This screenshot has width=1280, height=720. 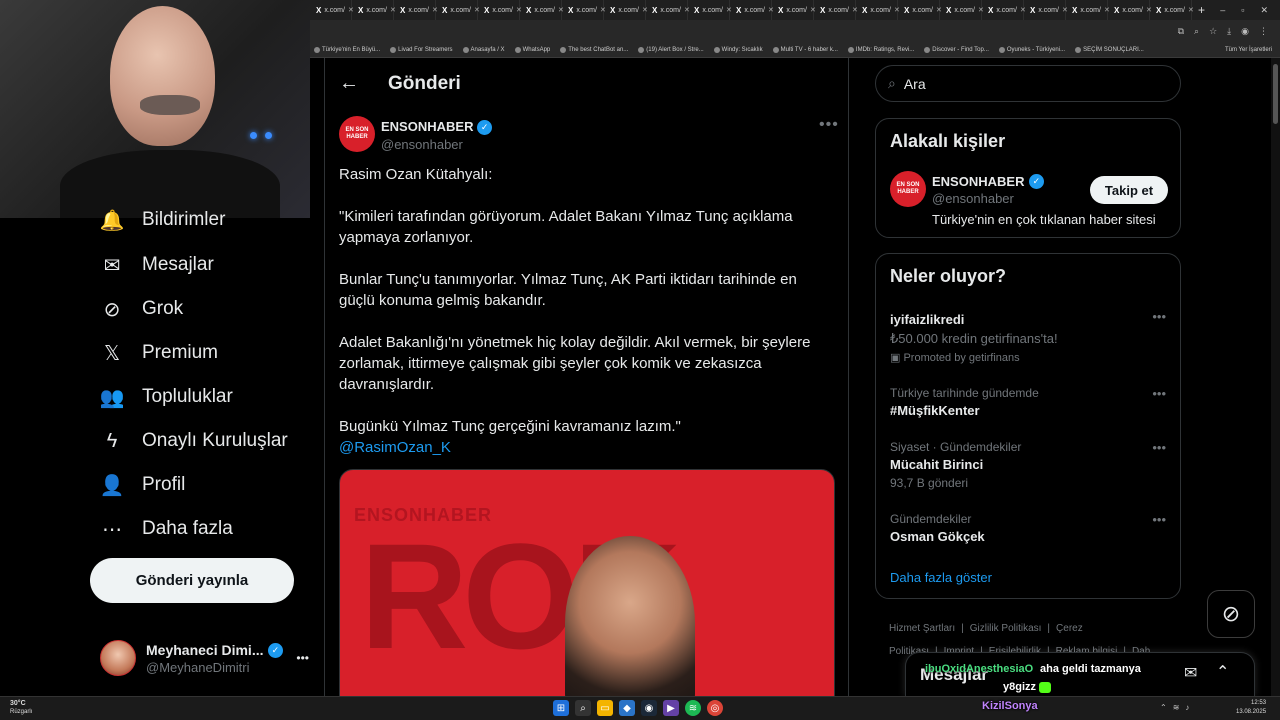 What do you see at coordinates (437, 127) in the screenshot?
I see `author-name: ENSONHABER ✓` at bounding box center [437, 127].